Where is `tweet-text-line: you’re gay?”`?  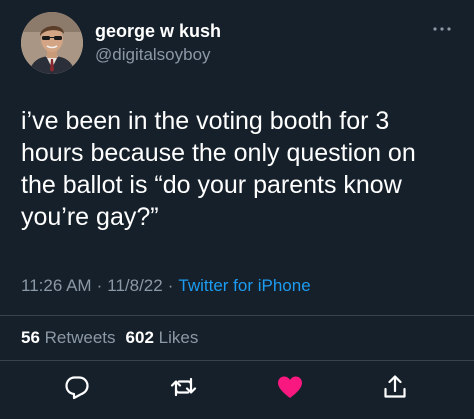
tweet-text-line: you’re gay?” is located at coordinates (90, 217).